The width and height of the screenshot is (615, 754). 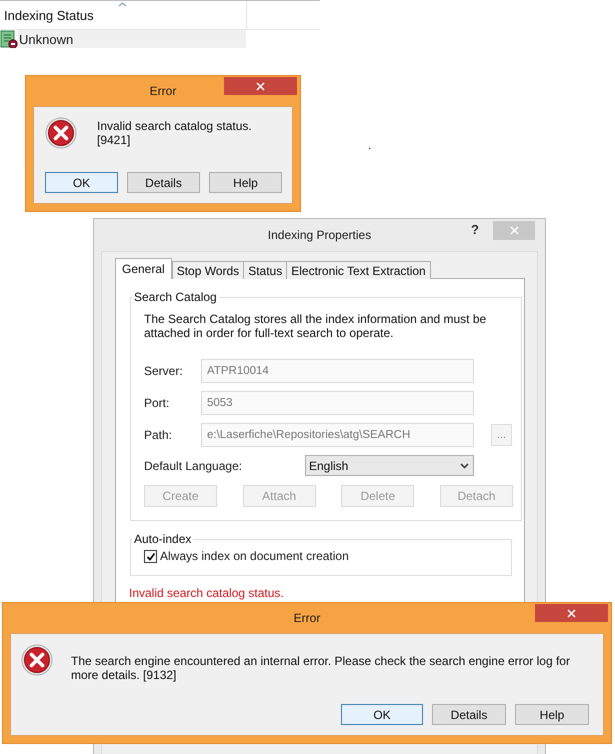 I want to click on tab: Status, so click(x=265, y=270).